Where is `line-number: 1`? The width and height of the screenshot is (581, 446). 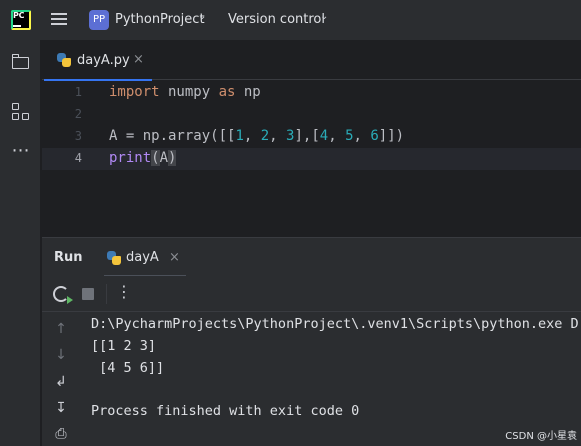 line-number: 1 is located at coordinates (78, 92).